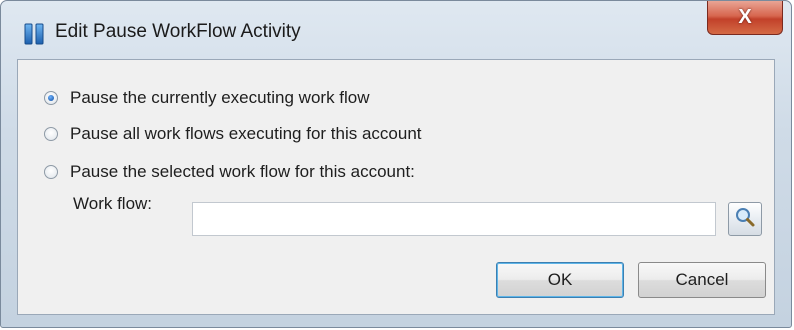 The height and width of the screenshot is (330, 794). What do you see at coordinates (178, 31) in the screenshot?
I see `window-title: Edit Pause WorkFlow Activity` at bounding box center [178, 31].